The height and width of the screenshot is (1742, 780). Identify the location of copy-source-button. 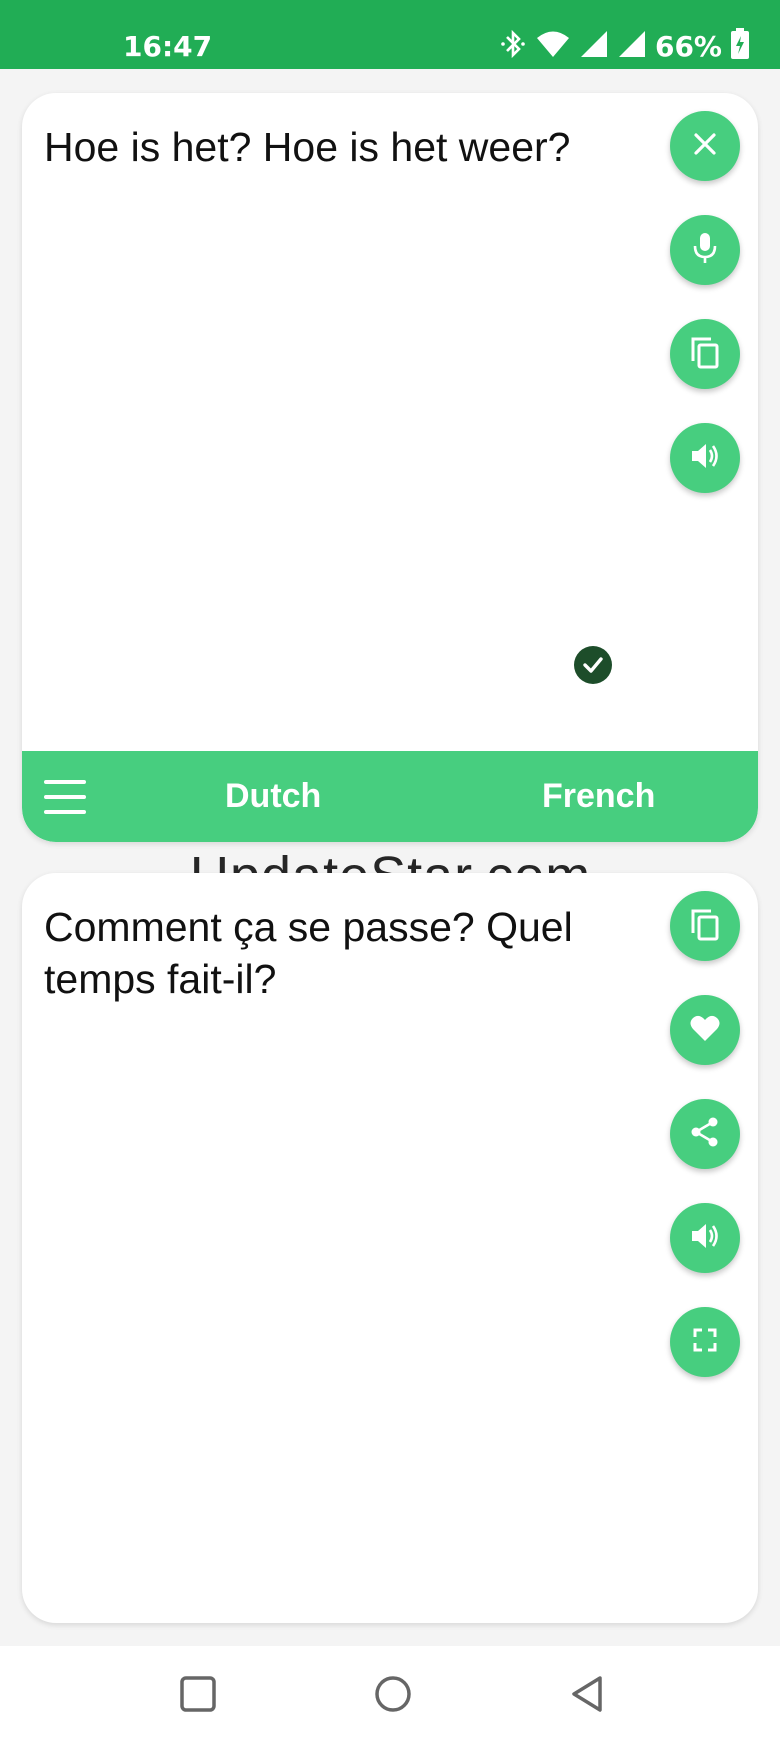
(705, 354).